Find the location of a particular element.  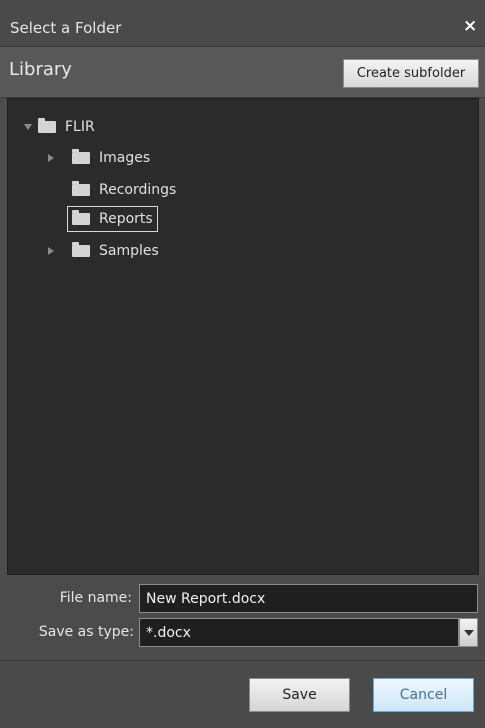

cancel-button: Cancel is located at coordinates (423, 695).